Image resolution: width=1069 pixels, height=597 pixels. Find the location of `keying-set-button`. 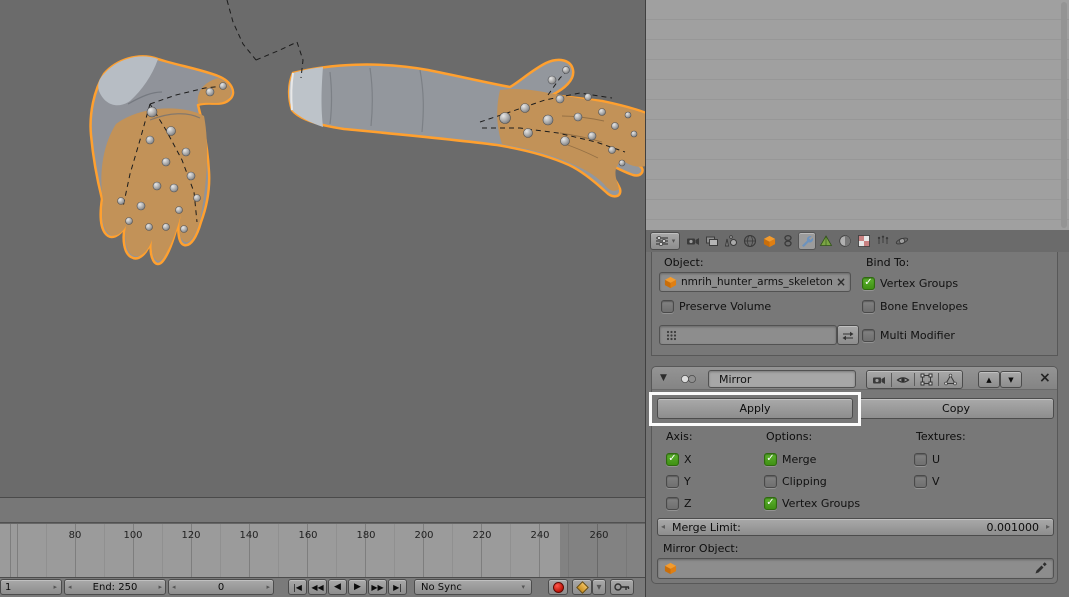

keying-set-button is located at coordinates (582, 587).